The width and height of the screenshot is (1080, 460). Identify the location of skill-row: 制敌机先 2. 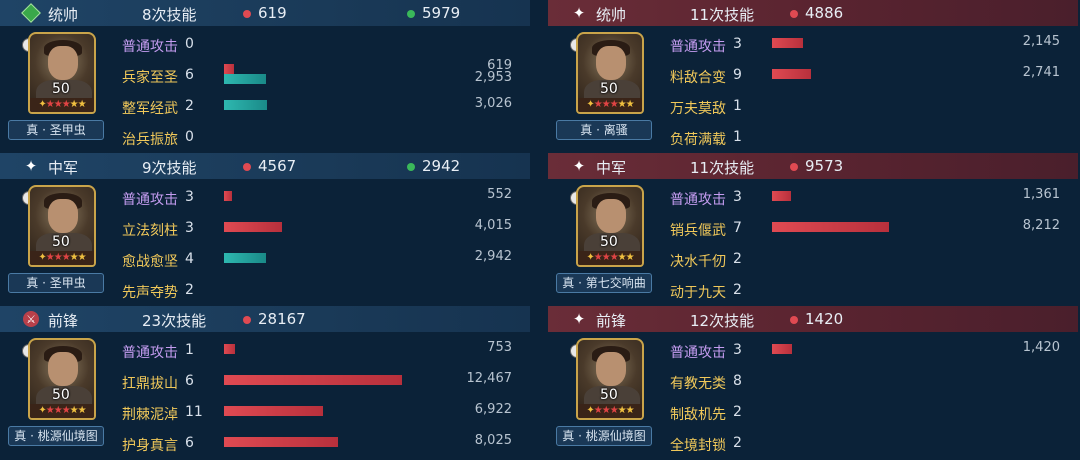
(867, 412).